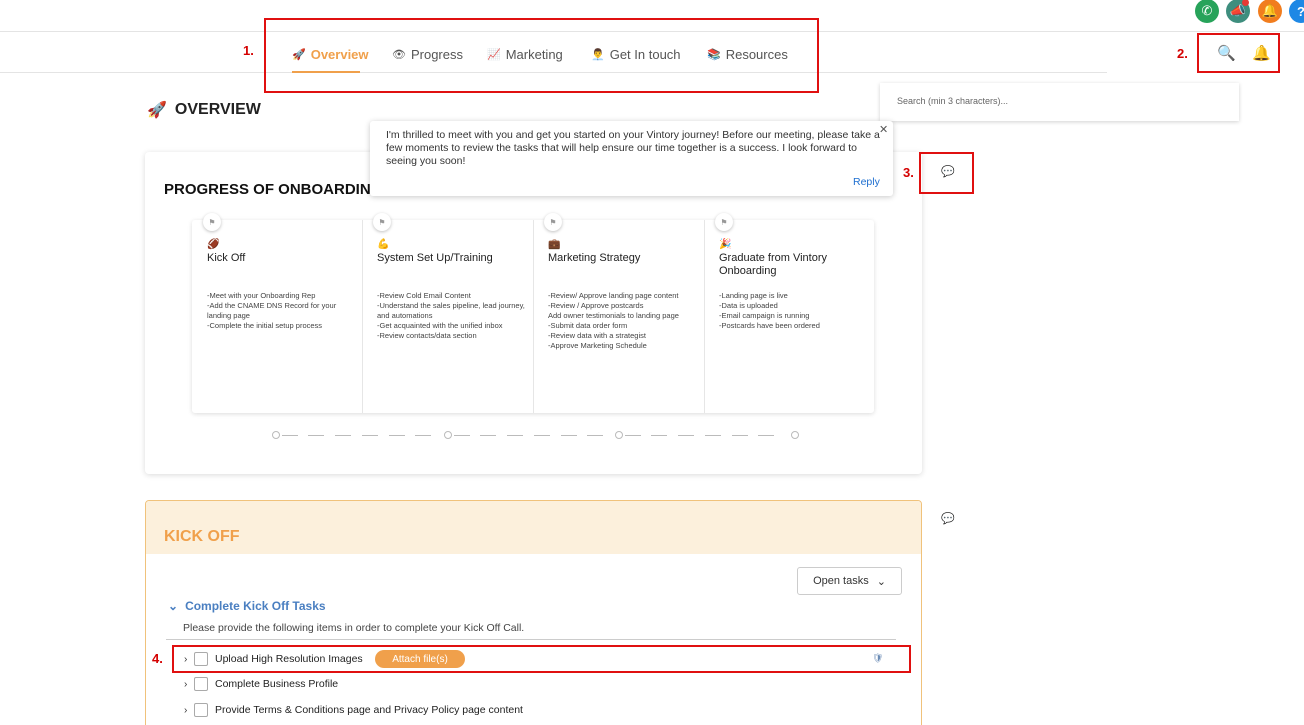  Describe the element at coordinates (1270, 11) in the screenshot. I see `bell-icon: 🔔` at that location.